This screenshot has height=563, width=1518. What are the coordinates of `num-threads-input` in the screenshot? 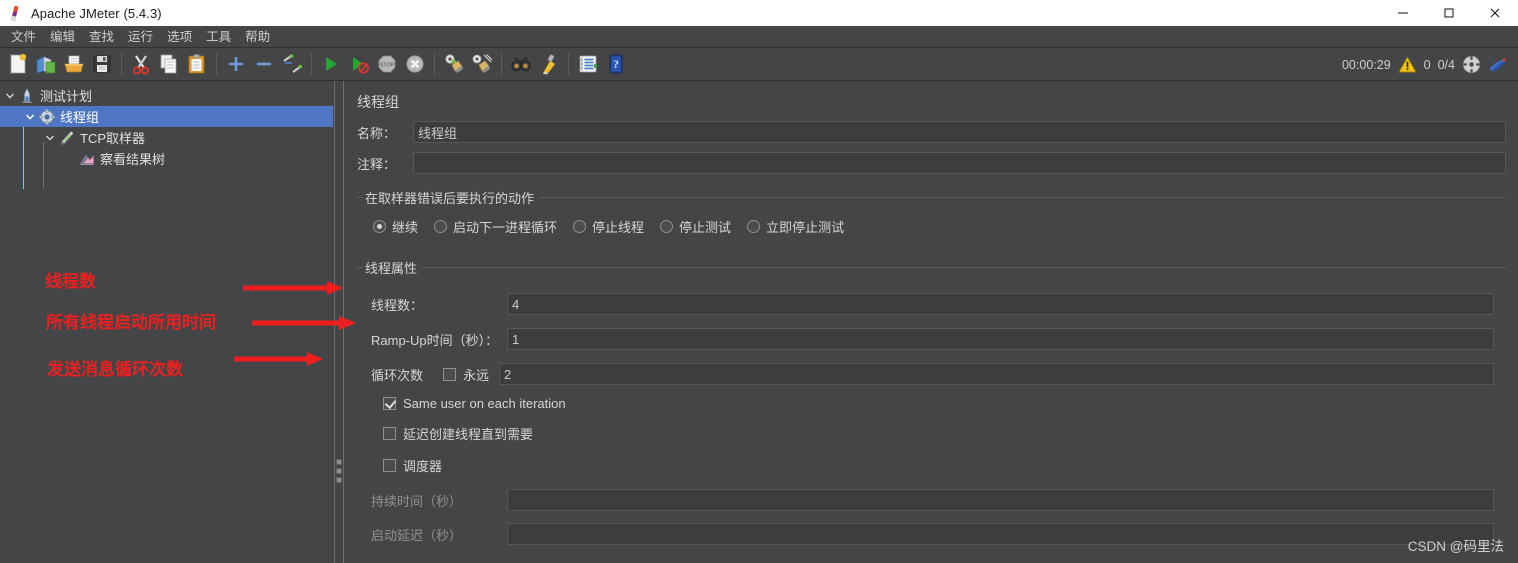 It's located at (1000, 304).